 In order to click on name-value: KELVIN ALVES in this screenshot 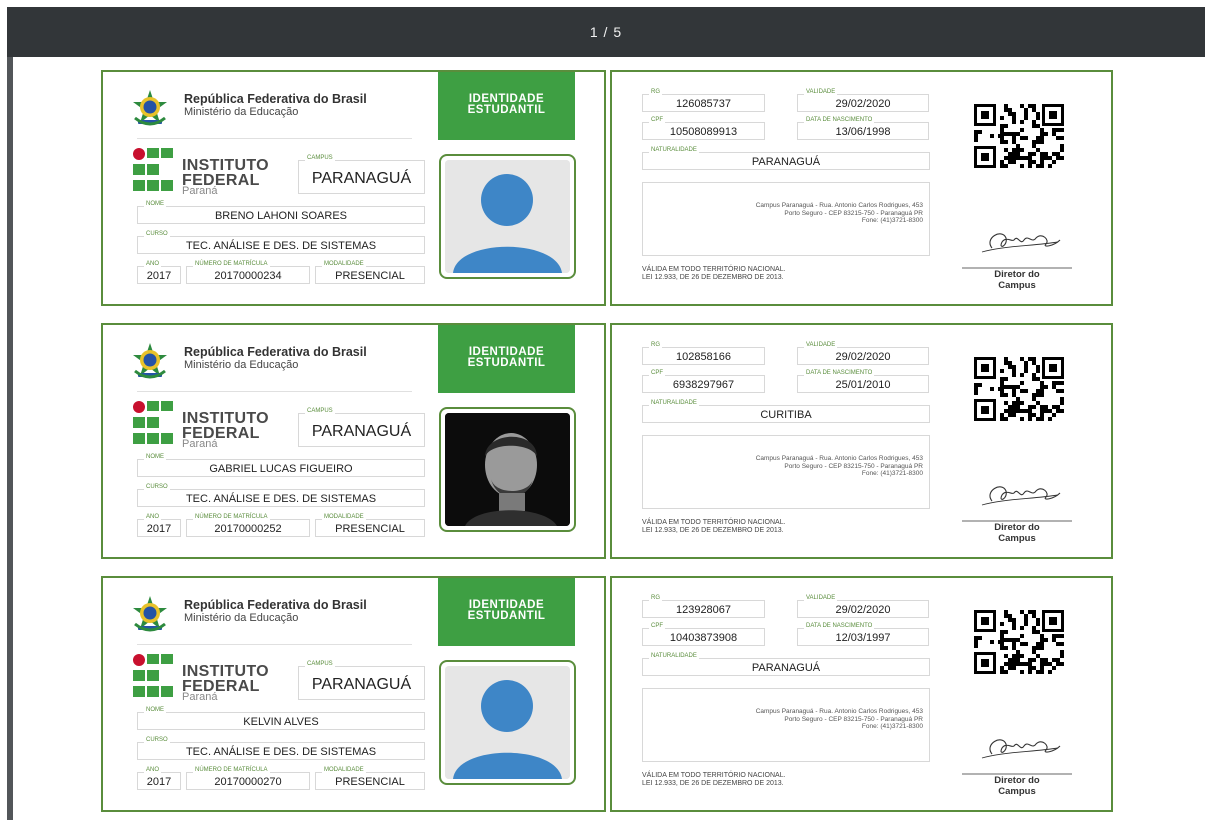, I will do `click(281, 722)`.